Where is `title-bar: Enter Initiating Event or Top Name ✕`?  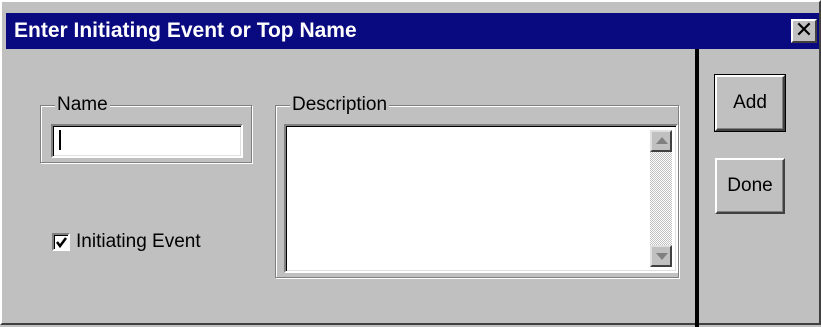 title-bar: Enter Initiating Event or Top Name ✕ is located at coordinates (412, 31).